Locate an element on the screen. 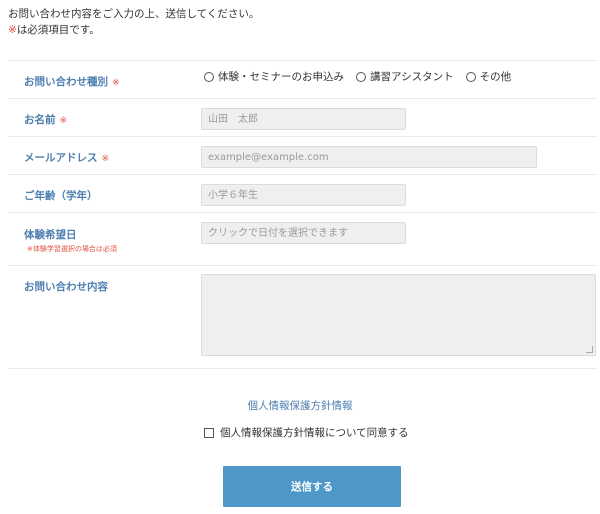 The height and width of the screenshot is (514, 600). radio-label: 体験・セミナーのお申込み is located at coordinates (281, 77).